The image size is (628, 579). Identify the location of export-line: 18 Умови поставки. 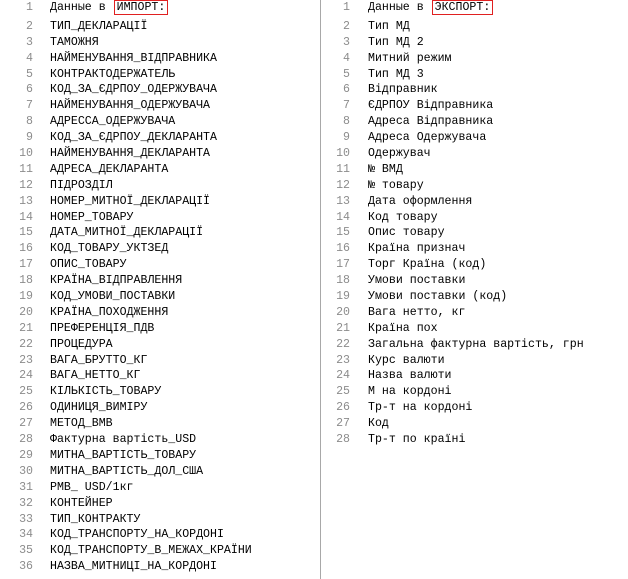
(475, 281).